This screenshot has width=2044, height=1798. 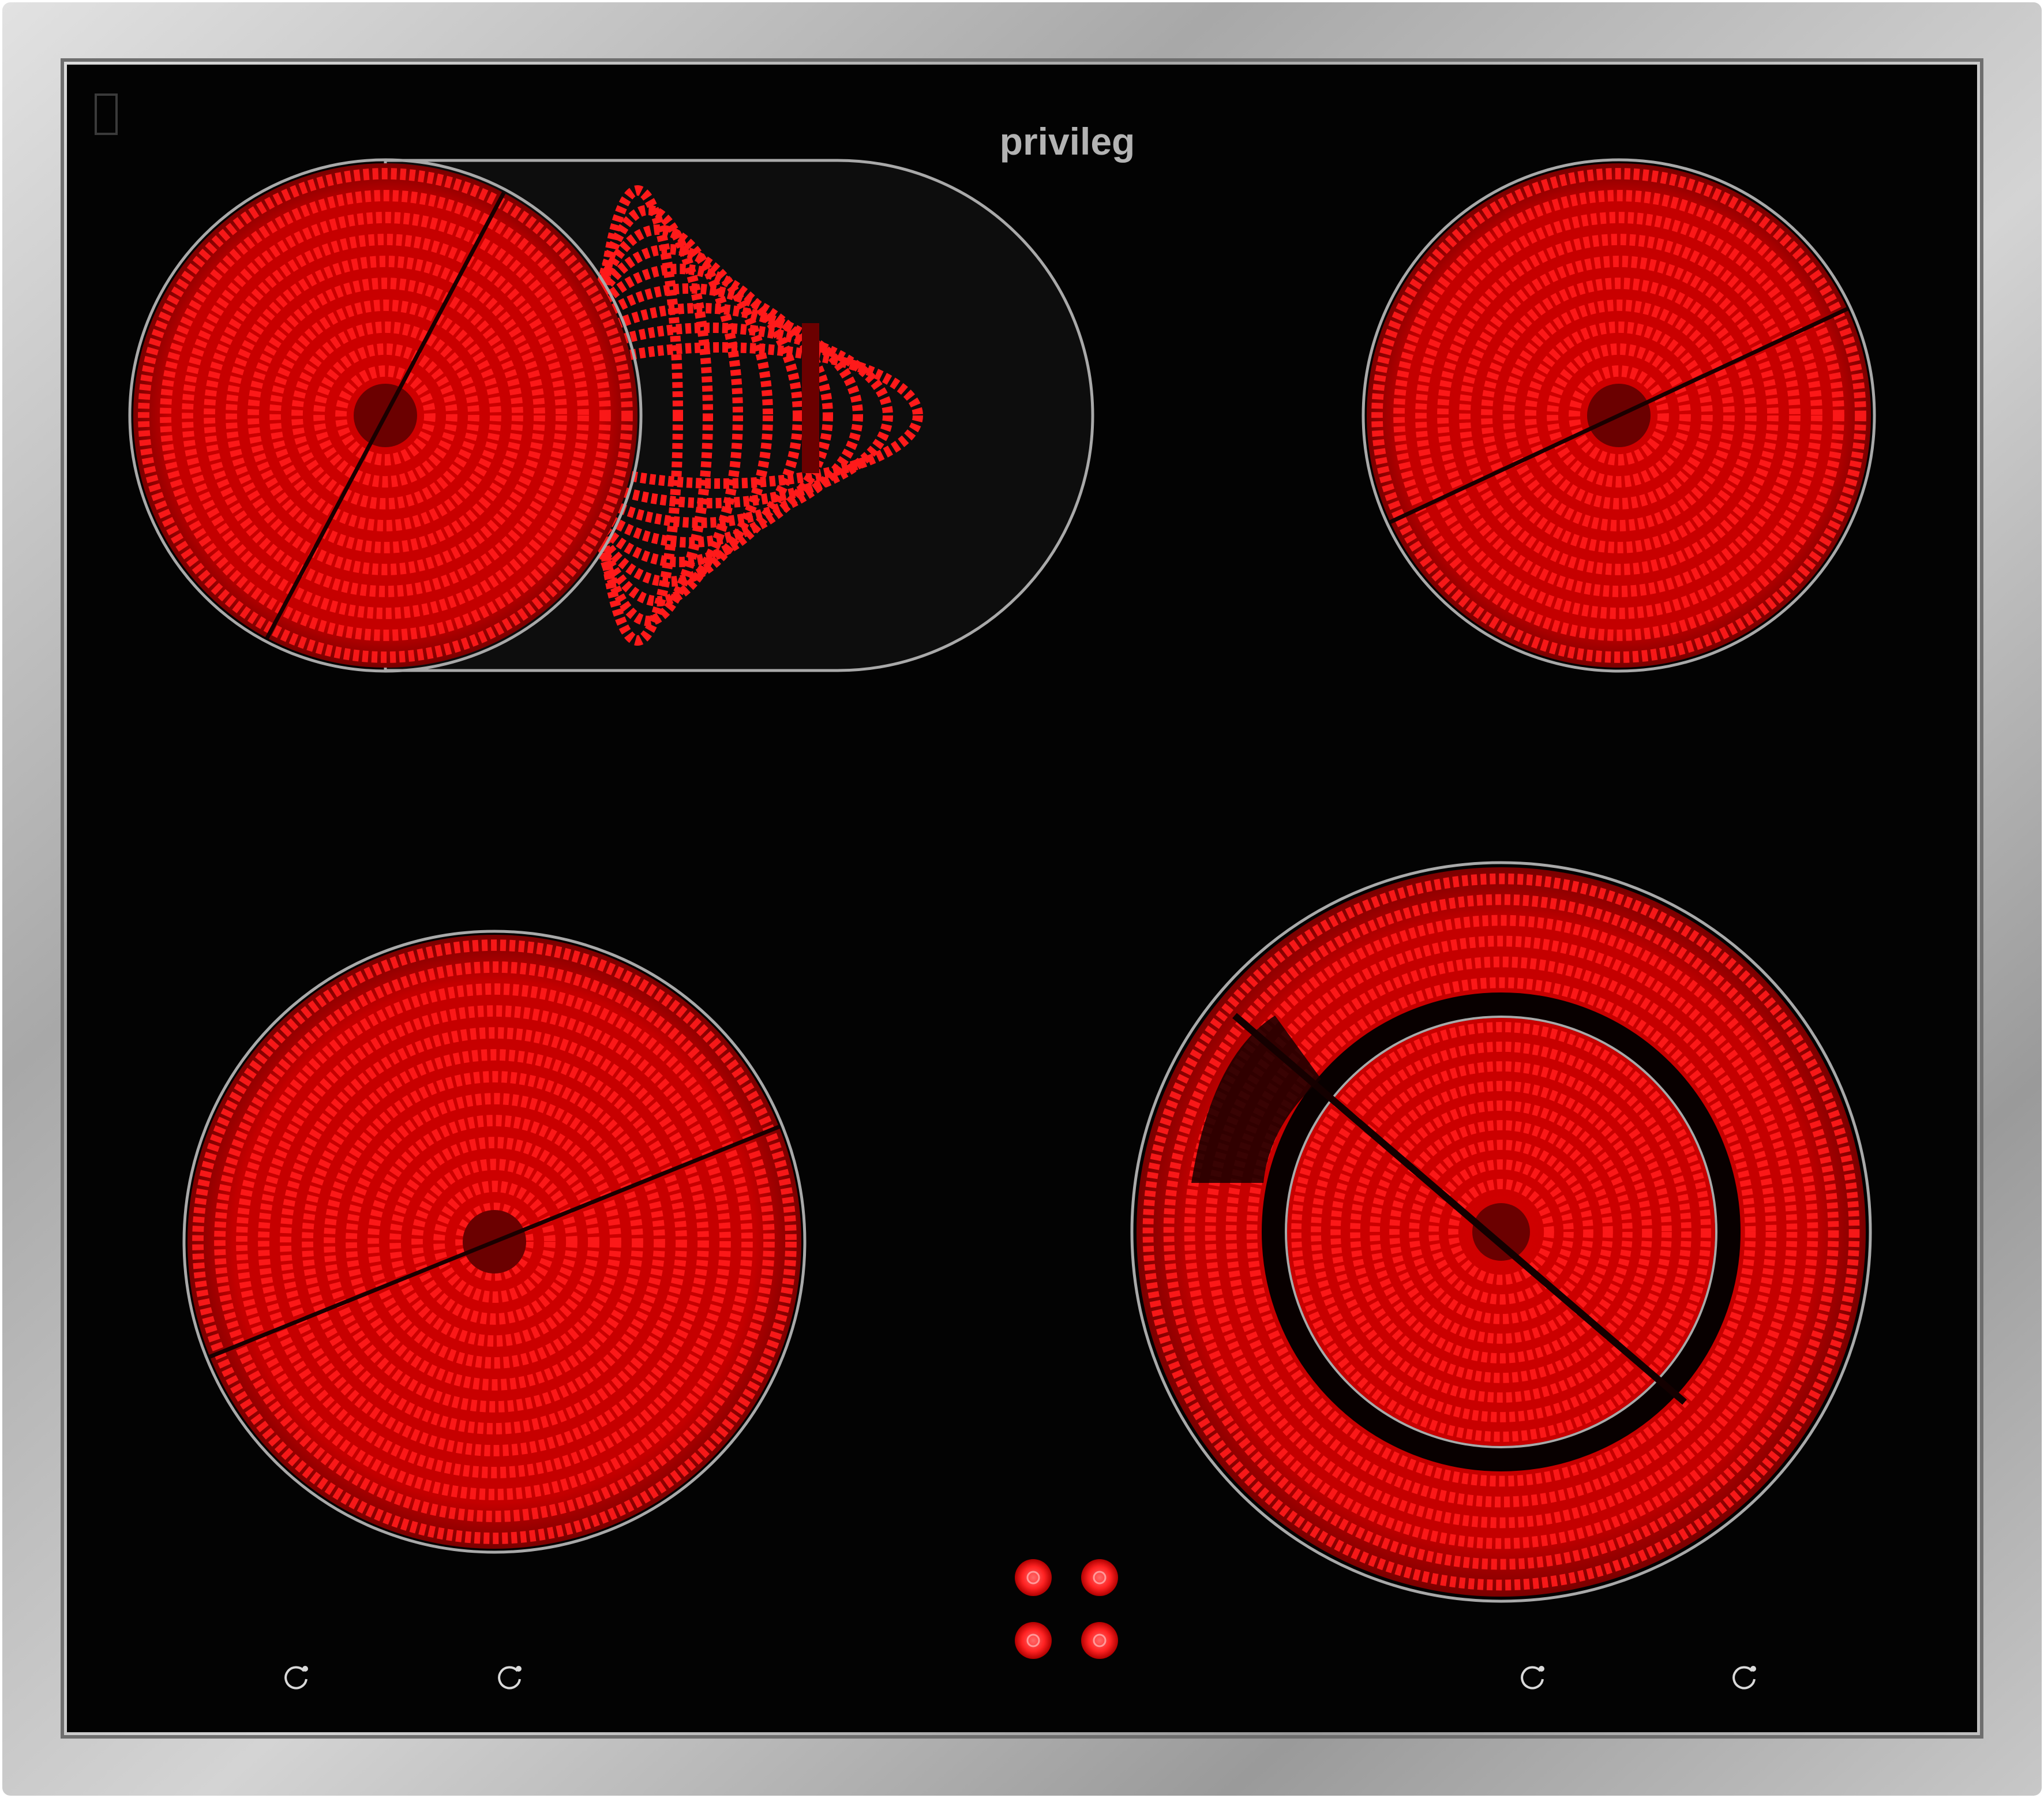 What do you see at coordinates (810, 398) in the screenshot?
I see `extension-gap` at bounding box center [810, 398].